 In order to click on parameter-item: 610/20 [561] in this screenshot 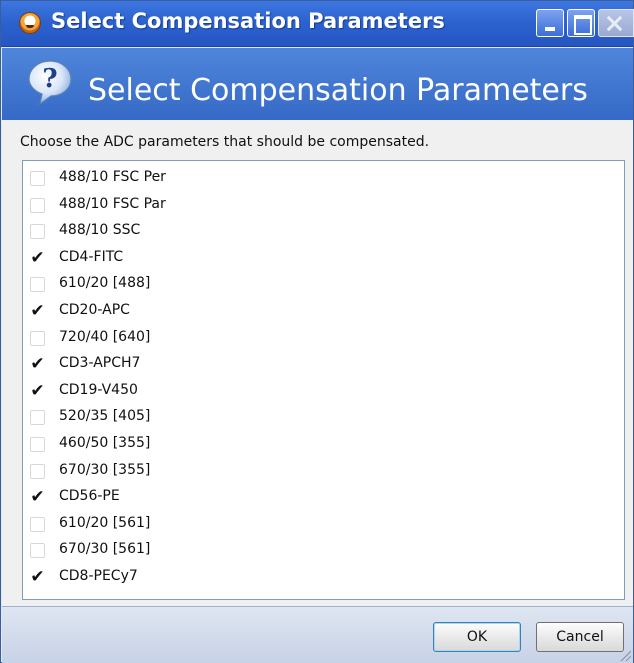, I will do `click(323, 524)`.